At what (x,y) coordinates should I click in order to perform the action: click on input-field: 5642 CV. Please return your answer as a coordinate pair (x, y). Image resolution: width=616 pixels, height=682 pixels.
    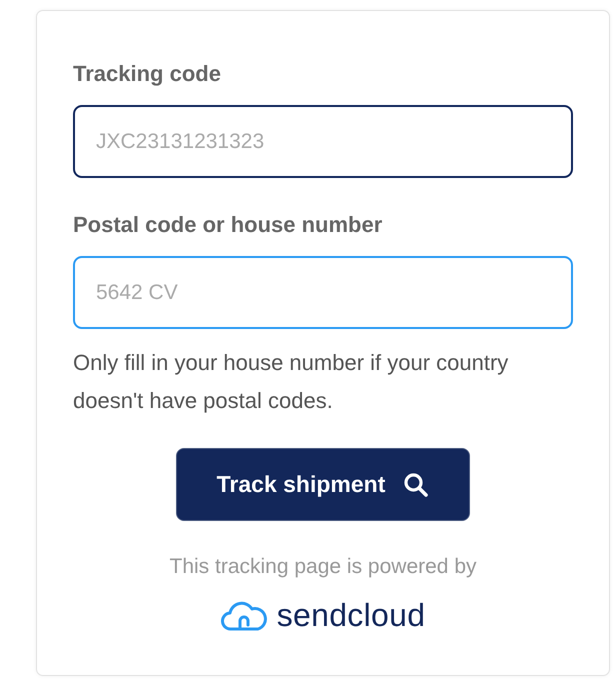
    Looking at the image, I should click on (323, 292).